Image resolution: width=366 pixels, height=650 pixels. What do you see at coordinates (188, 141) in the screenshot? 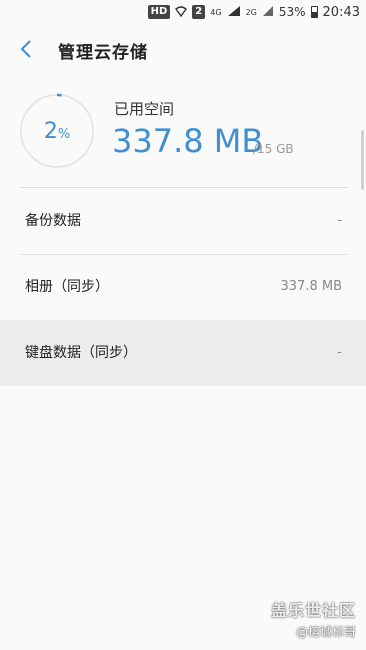
I see `used-space-value: 337.8 MB` at bounding box center [188, 141].